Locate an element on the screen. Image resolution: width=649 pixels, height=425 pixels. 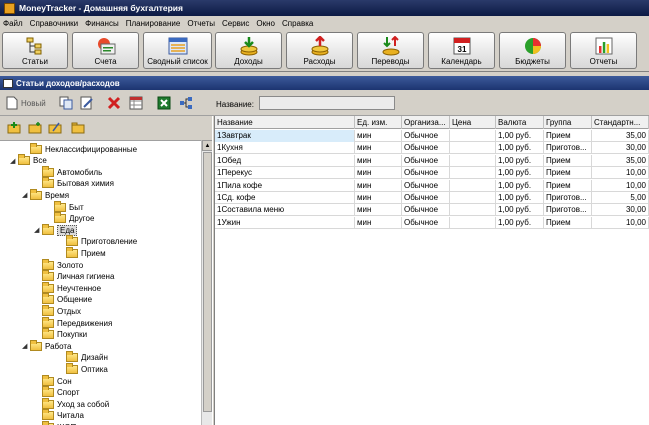
menu-item-file: Файл is located at coordinates (13, 23).